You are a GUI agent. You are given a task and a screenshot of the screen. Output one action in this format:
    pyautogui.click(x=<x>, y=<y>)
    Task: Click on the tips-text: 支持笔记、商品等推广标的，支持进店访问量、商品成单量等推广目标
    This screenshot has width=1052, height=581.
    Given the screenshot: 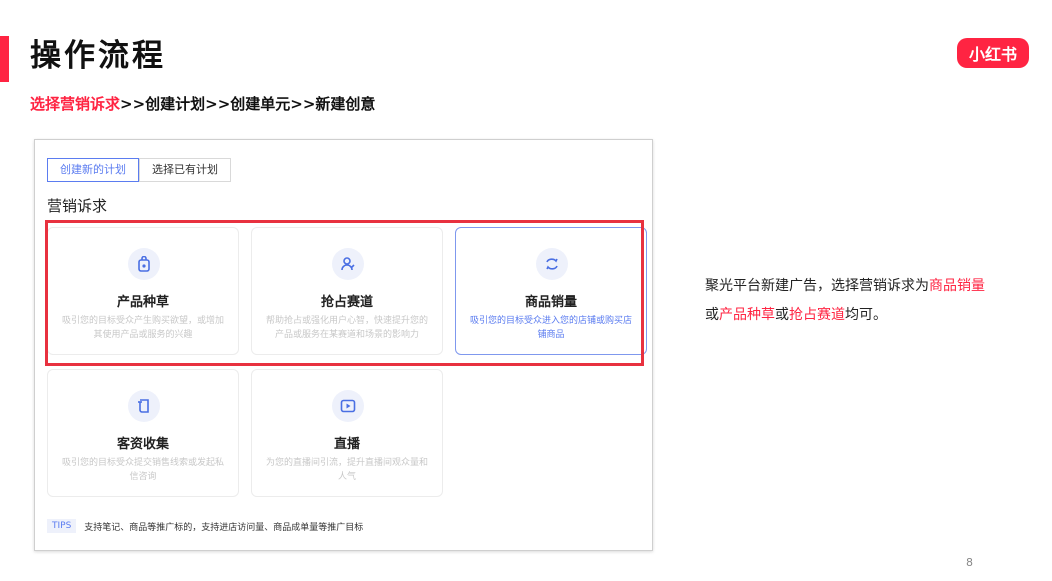 What is the action you would take?
    pyautogui.click(x=224, y=527)
    